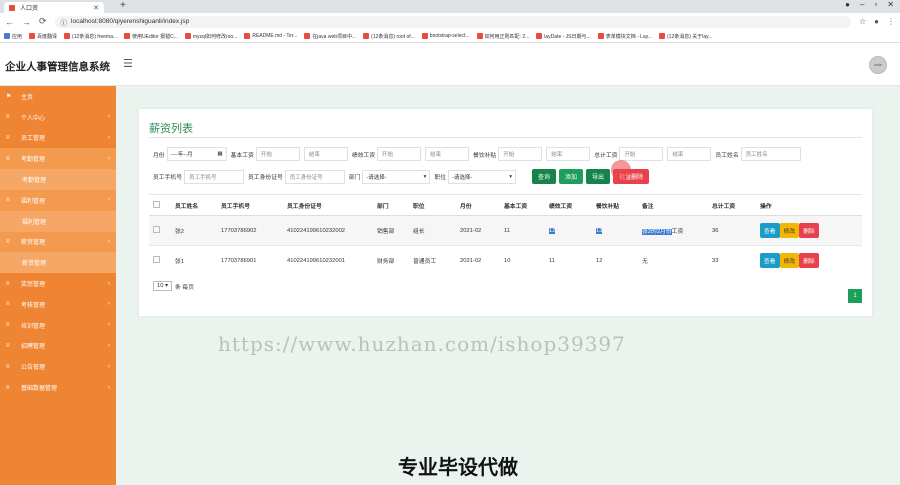 Image resolution: width=900 pixels, height=485 pixels. I want to click on employee-phone-input: 员工手机号, so click(214, 176).